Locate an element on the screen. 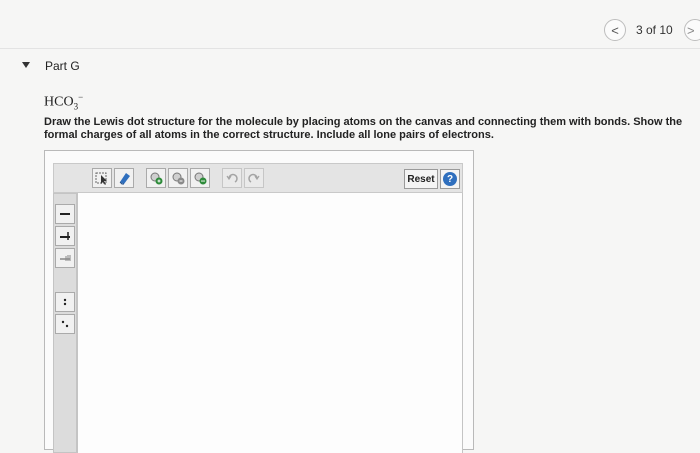 This screenshot has width=700, height=453. undo-icon is located at coordinates (232, 178).